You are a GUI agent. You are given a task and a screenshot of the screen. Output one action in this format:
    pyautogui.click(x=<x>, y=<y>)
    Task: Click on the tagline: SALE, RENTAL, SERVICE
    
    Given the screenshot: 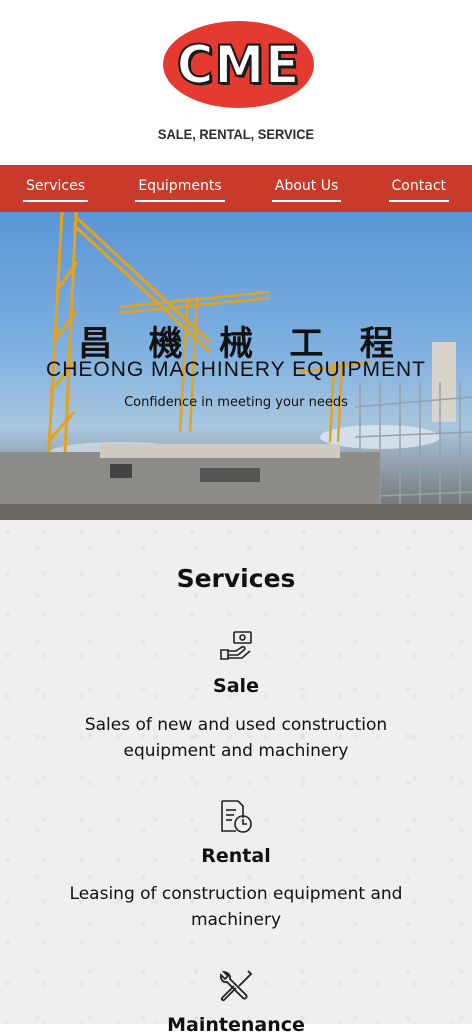 What is the action you would take?
    pyautogui.click(x=236, y=134)
    